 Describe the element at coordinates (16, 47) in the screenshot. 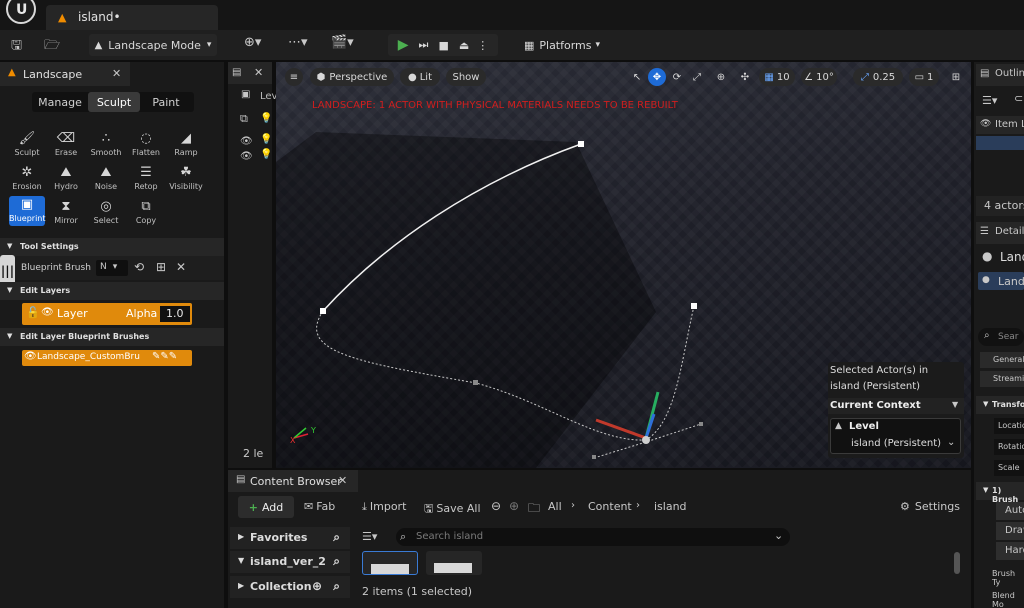

I see `save-icon: 🖫` at that location.